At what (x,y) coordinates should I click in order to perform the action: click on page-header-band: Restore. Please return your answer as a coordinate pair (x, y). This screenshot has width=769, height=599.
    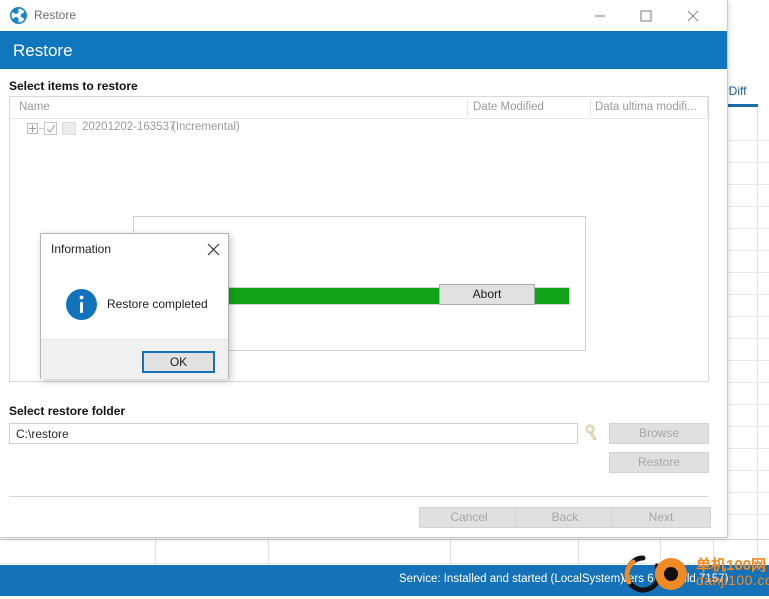
    Looking at the image, I should click on (363, 50).